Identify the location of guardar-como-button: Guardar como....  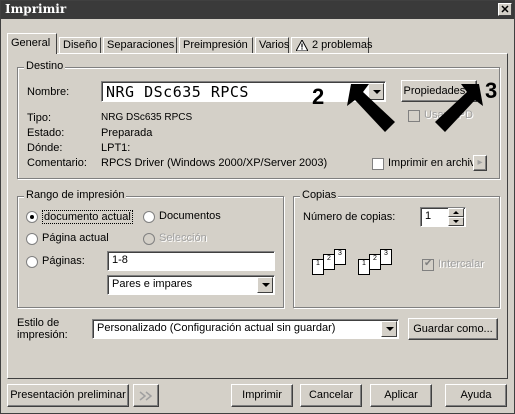
(453, 329).